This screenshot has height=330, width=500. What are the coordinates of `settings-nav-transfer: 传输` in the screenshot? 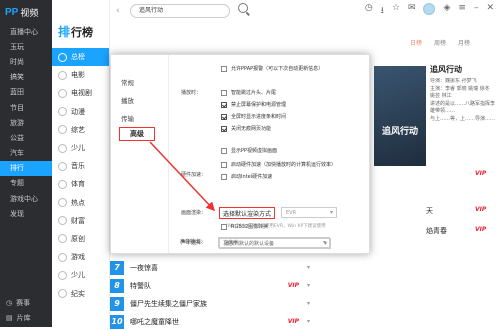 It's located at (127, 118).